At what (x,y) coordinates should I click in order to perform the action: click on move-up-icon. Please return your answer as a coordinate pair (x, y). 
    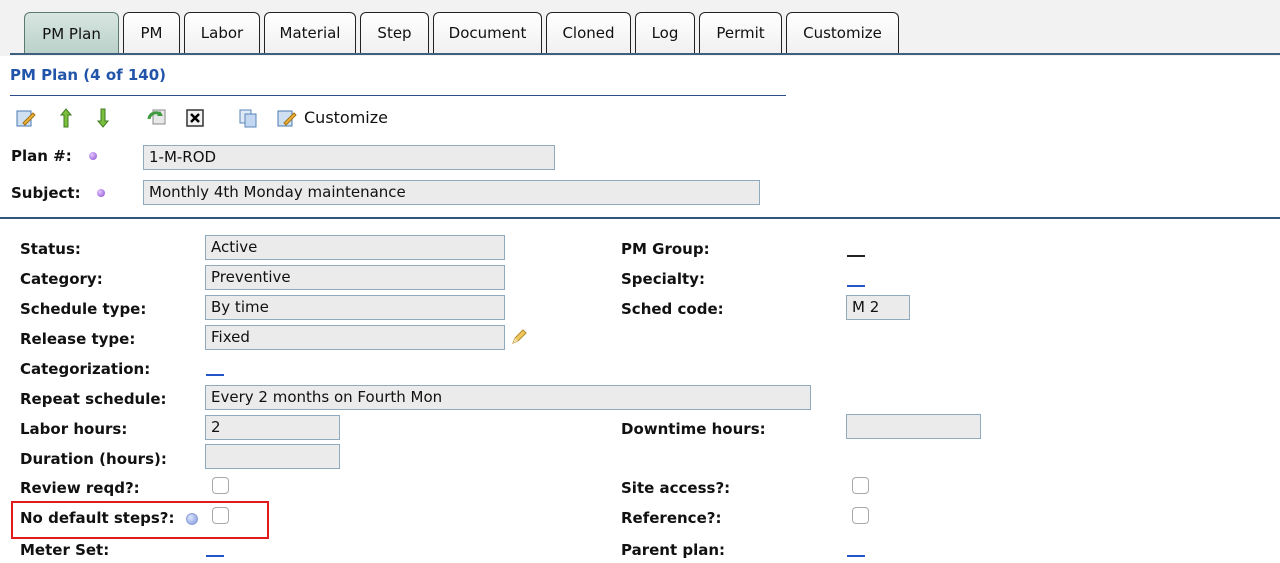
    Looking at the image, I should click on (66, 118).